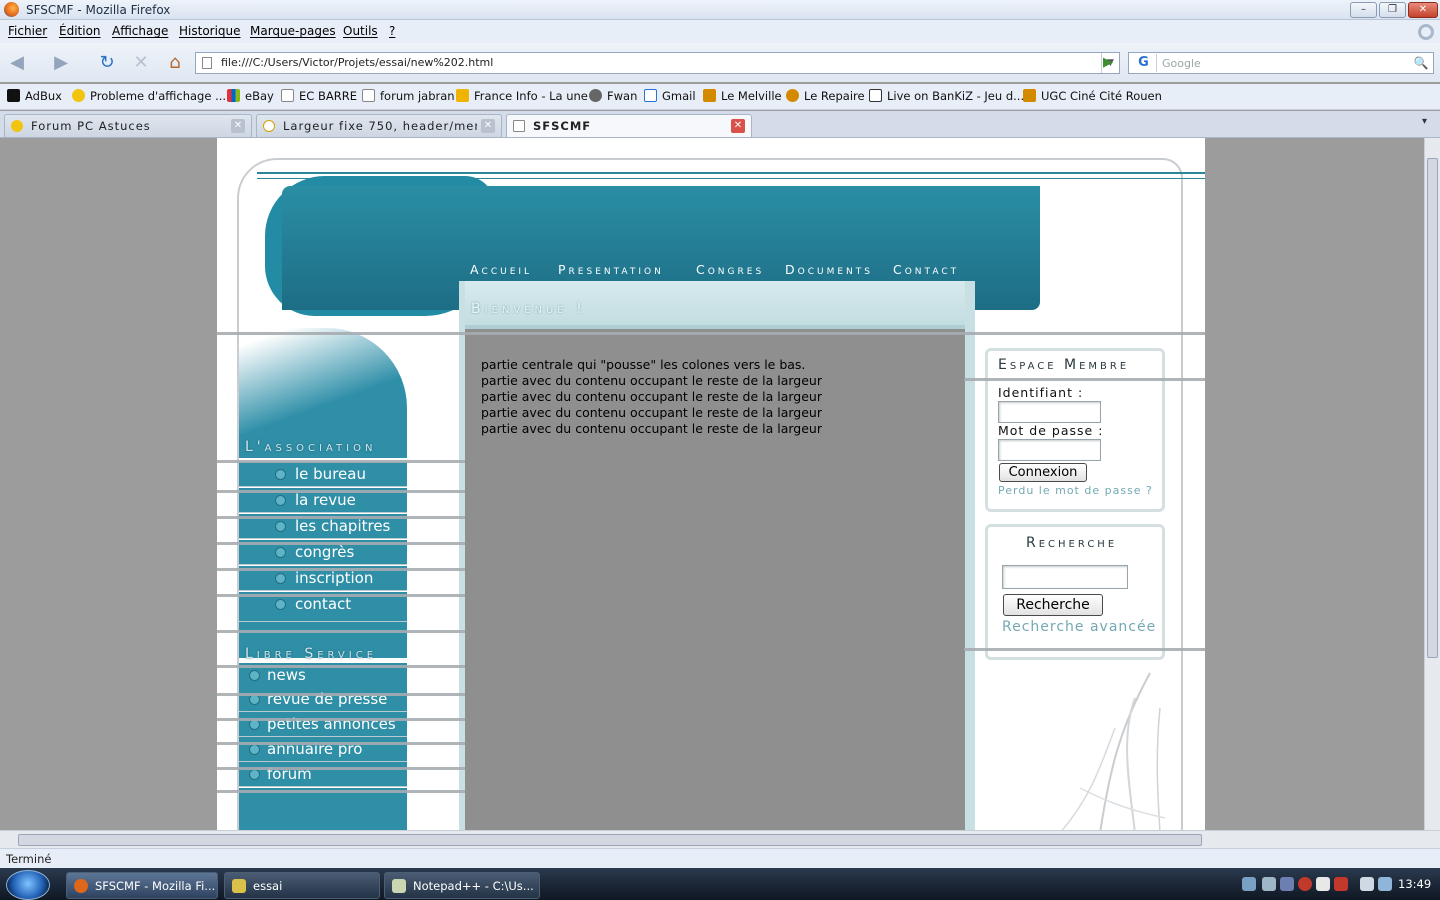  What do you see at coordinates (562, 126) in the screenshot?
I see `tab-label: SFSCMF` at bounding box center [562, 126].